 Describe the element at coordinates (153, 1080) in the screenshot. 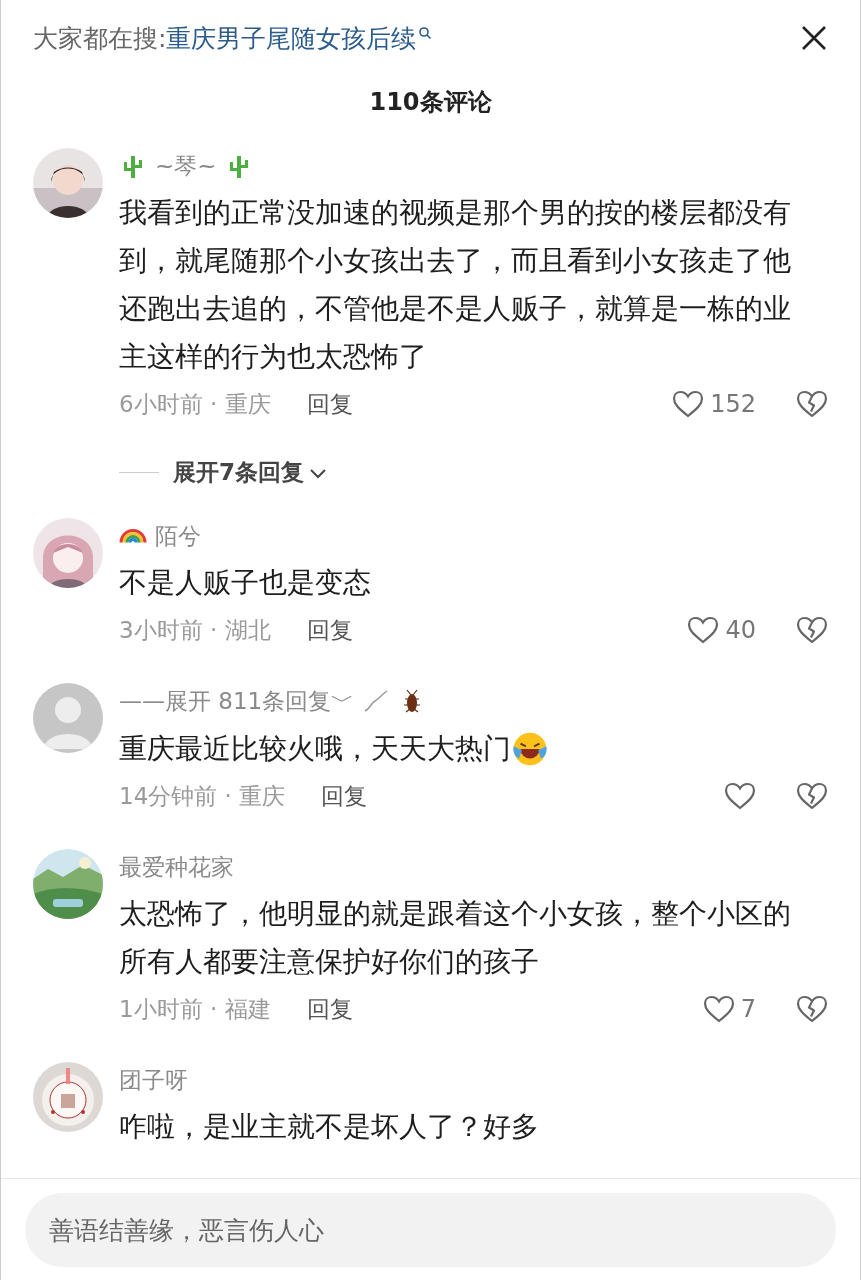

I see `username: 团子呀` at that location.